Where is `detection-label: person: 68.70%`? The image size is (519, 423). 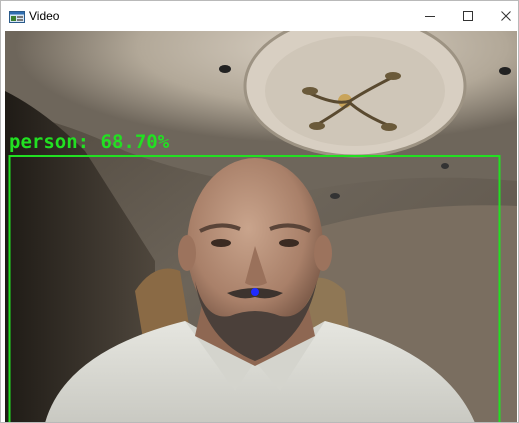 detection-label: person: 68.70% is located at coordinates (89, 142).